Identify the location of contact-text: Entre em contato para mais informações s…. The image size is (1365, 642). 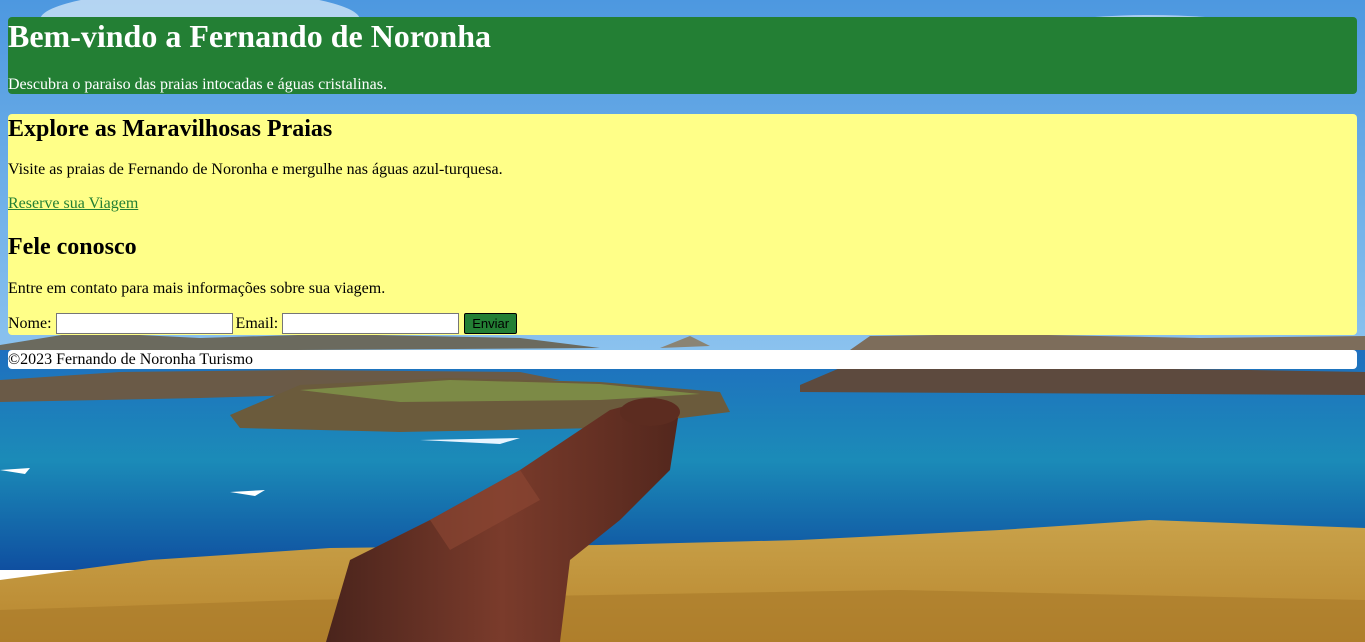
(197, 288).